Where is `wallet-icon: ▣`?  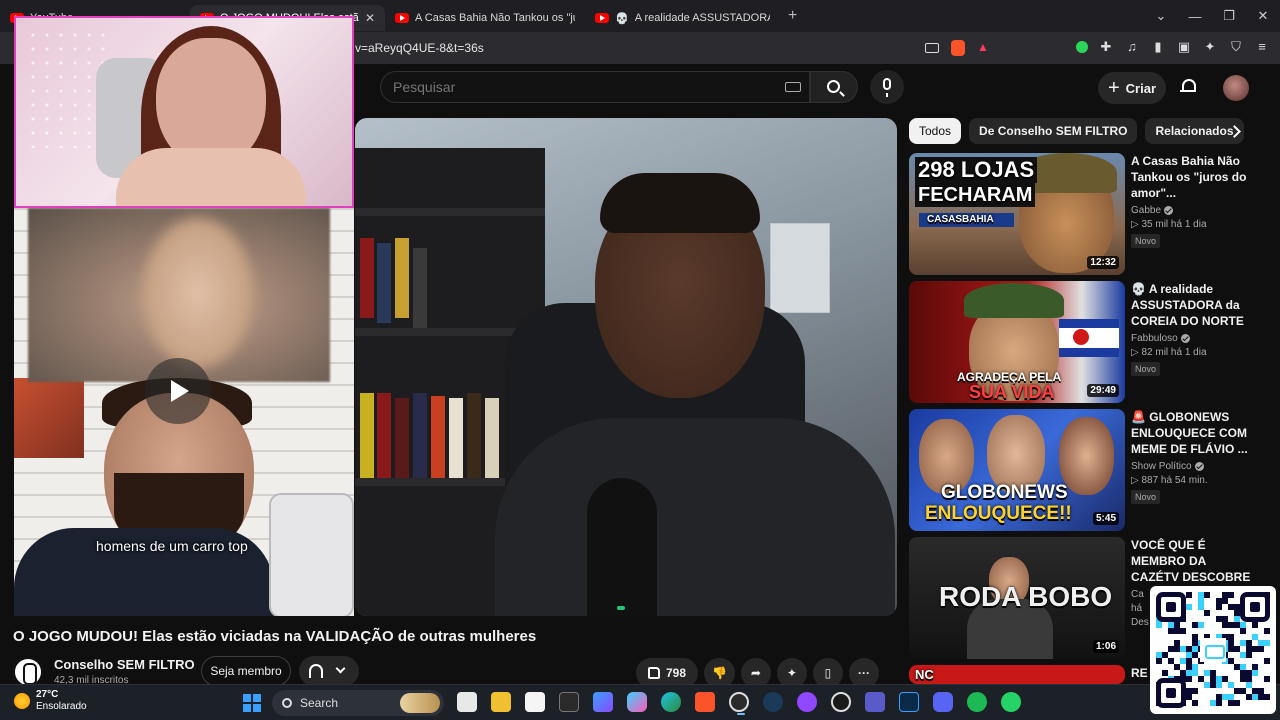
wallet-icon: ▣ is located at coordinates (1184, 47).